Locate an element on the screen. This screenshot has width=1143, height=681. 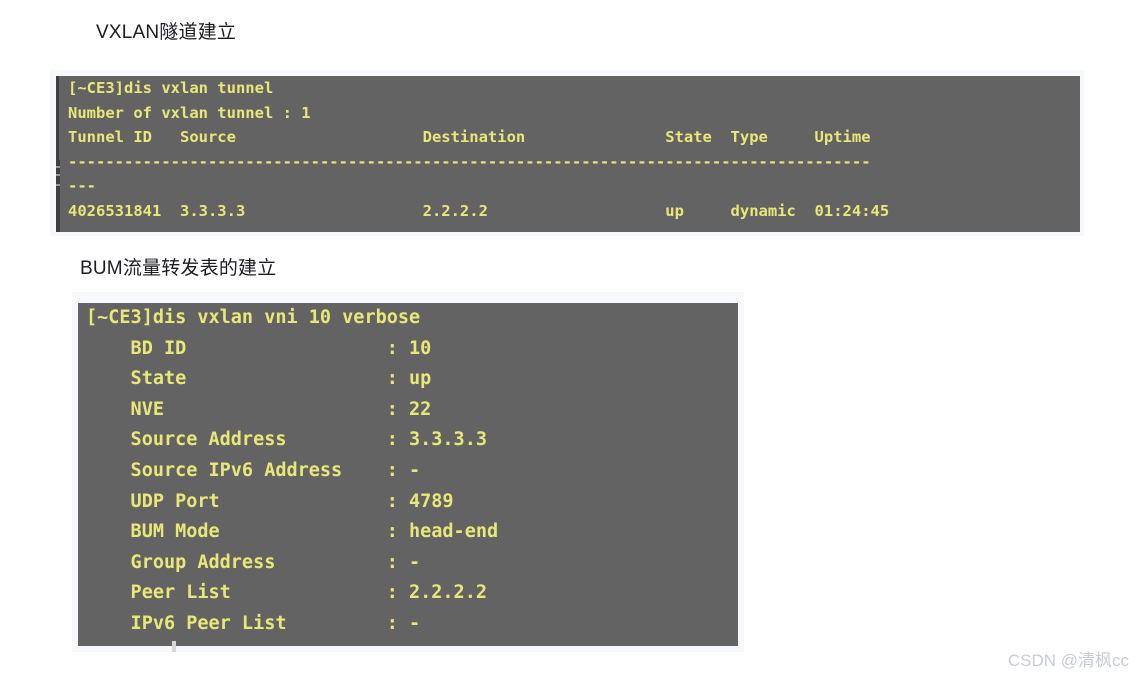
terminal-cursor is located at coordinates (174, 646).